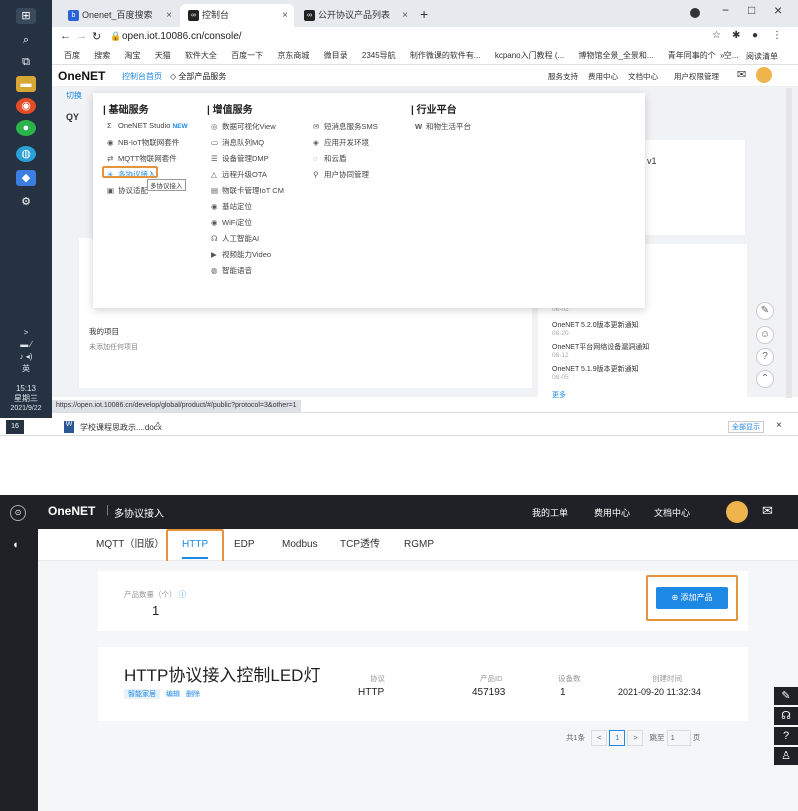 This screenshot has height=811, width=798. What do you see at coordinates (751, 10) in the screenshot?
I see `maximize-button: □` at bounding box center [751, 10].